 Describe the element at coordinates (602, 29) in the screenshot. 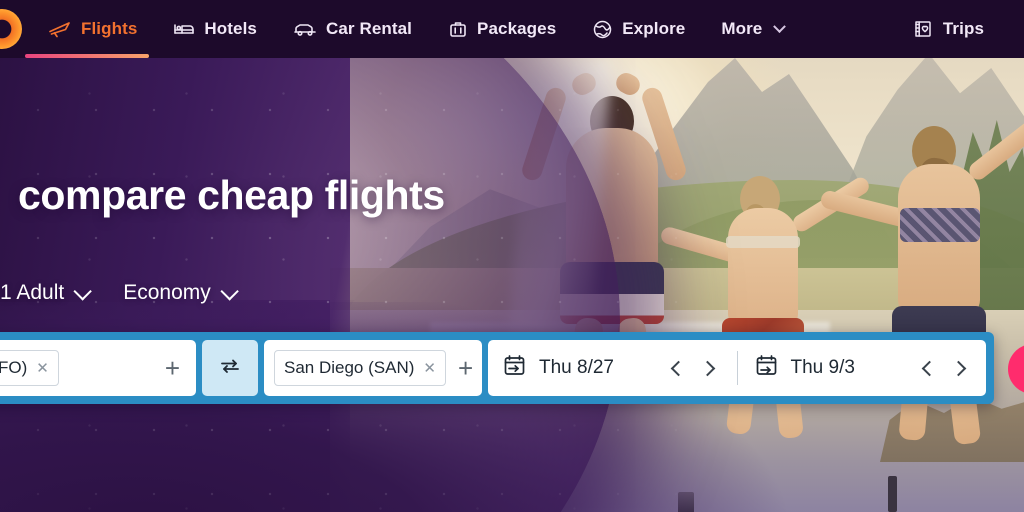

I see `globe-icon` at that location.